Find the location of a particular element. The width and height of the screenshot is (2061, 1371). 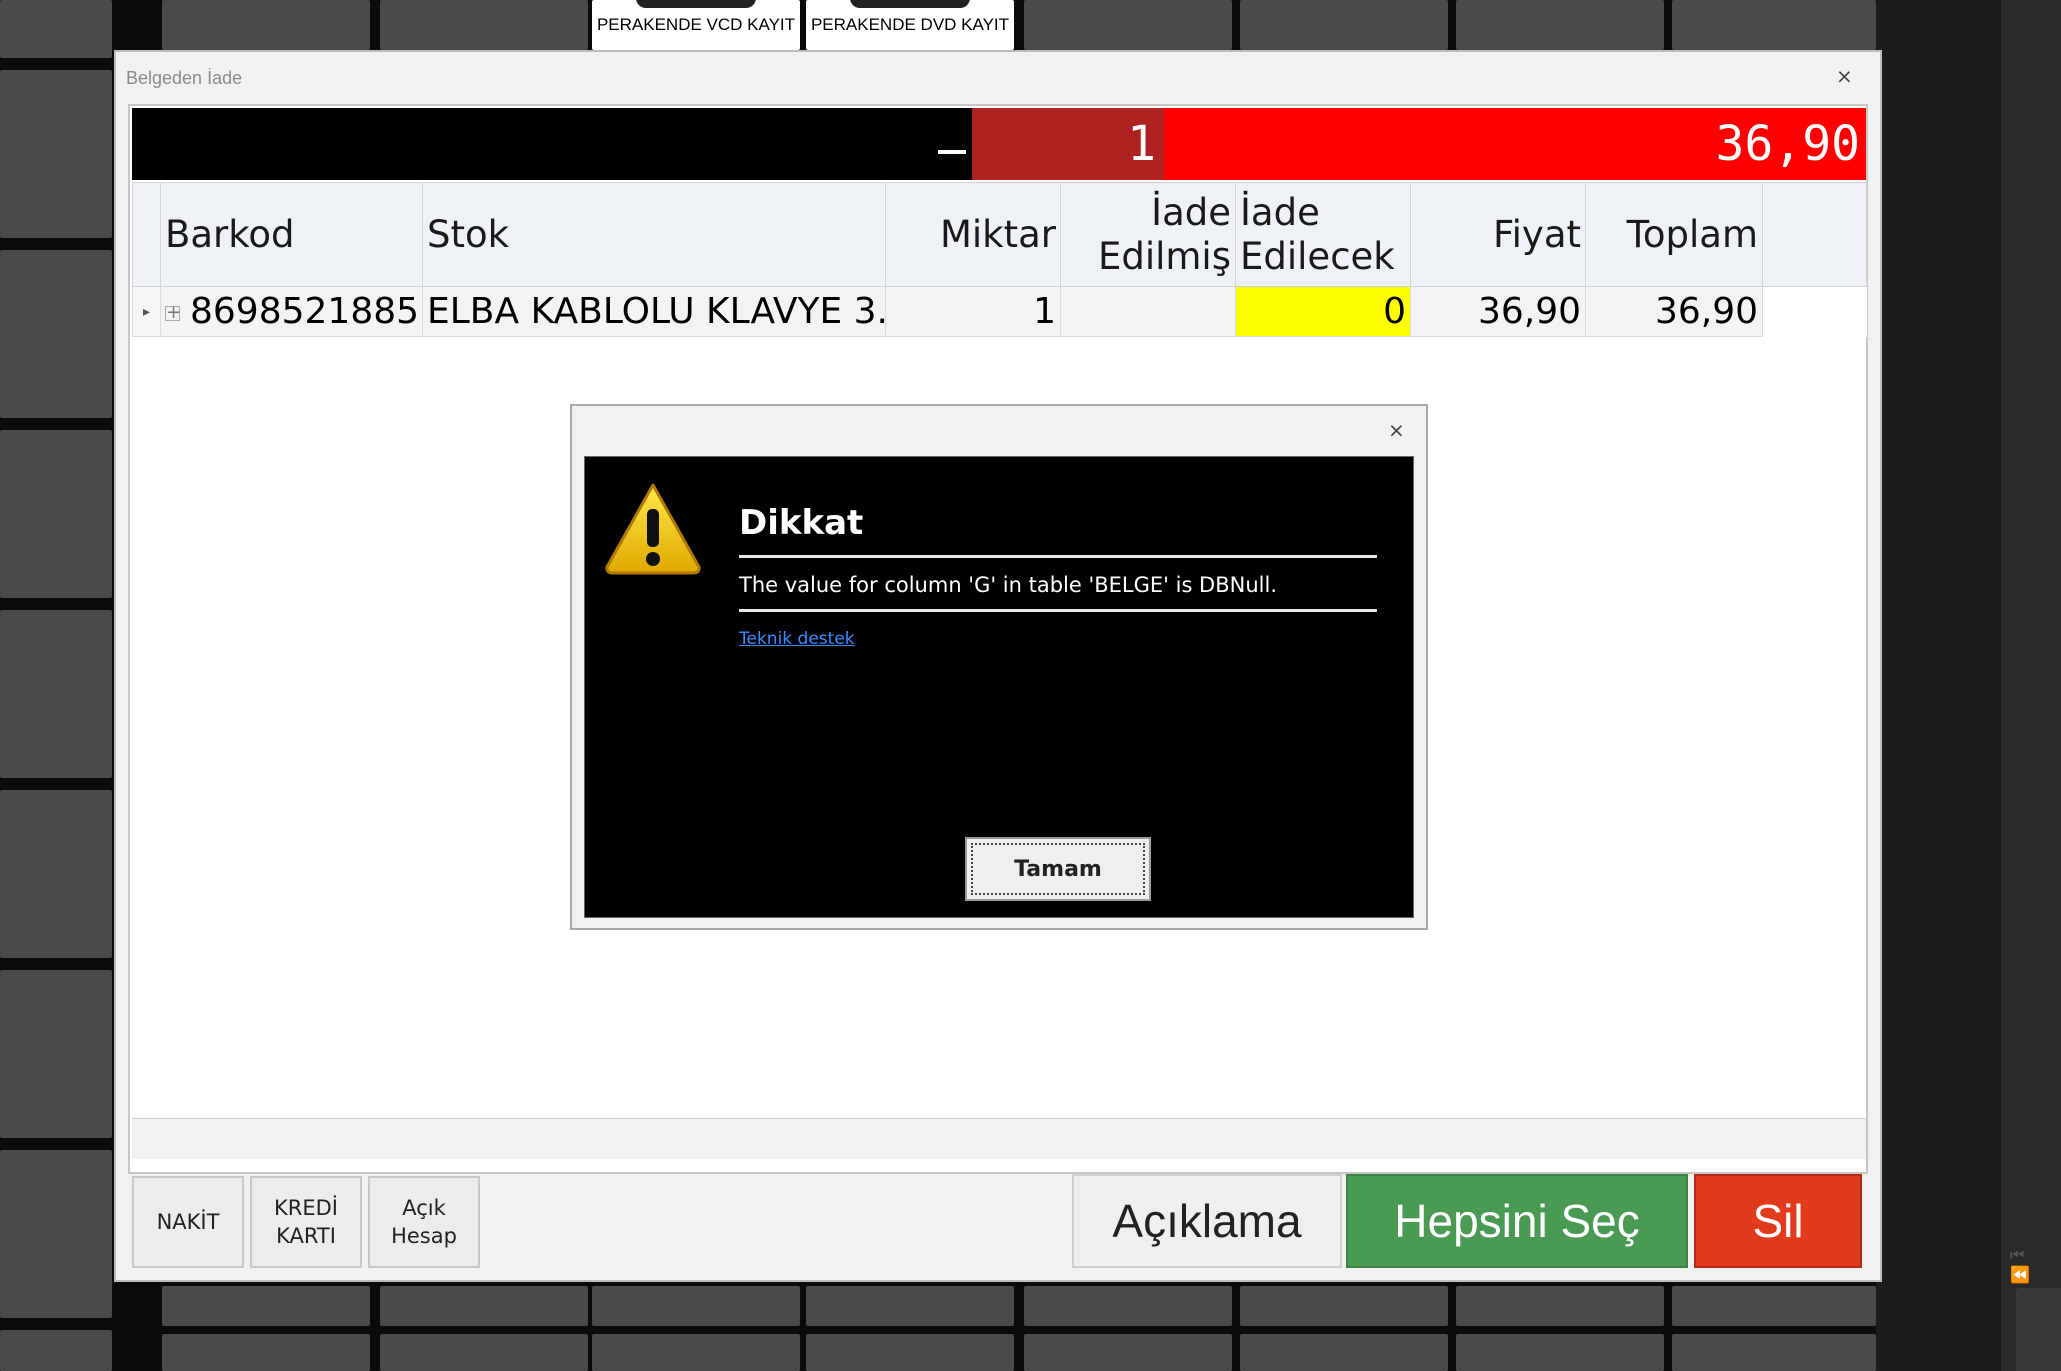

column-header-iade-edilmis: İade Edilmiş is located at coordinates (1148, 234).